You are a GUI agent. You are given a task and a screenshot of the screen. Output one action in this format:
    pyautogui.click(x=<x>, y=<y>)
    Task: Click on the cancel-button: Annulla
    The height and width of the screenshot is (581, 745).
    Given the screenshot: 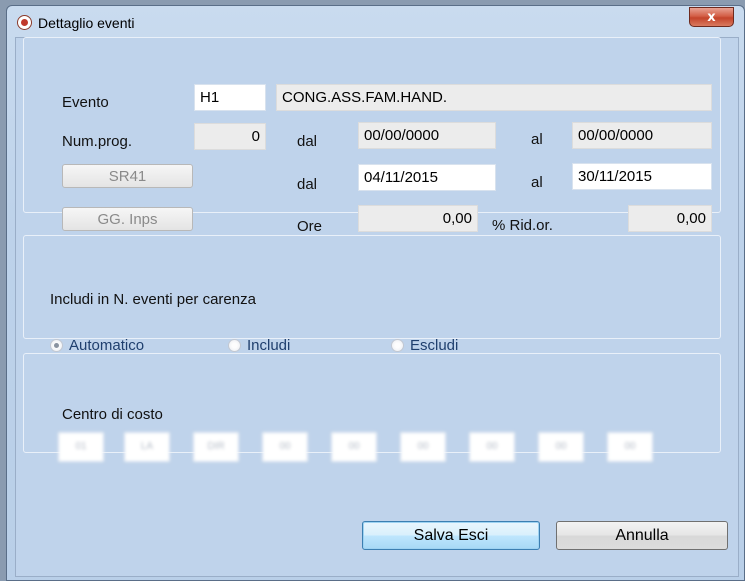 What is the action you would take?
    pyautogui.click(x=642, y=535)
    